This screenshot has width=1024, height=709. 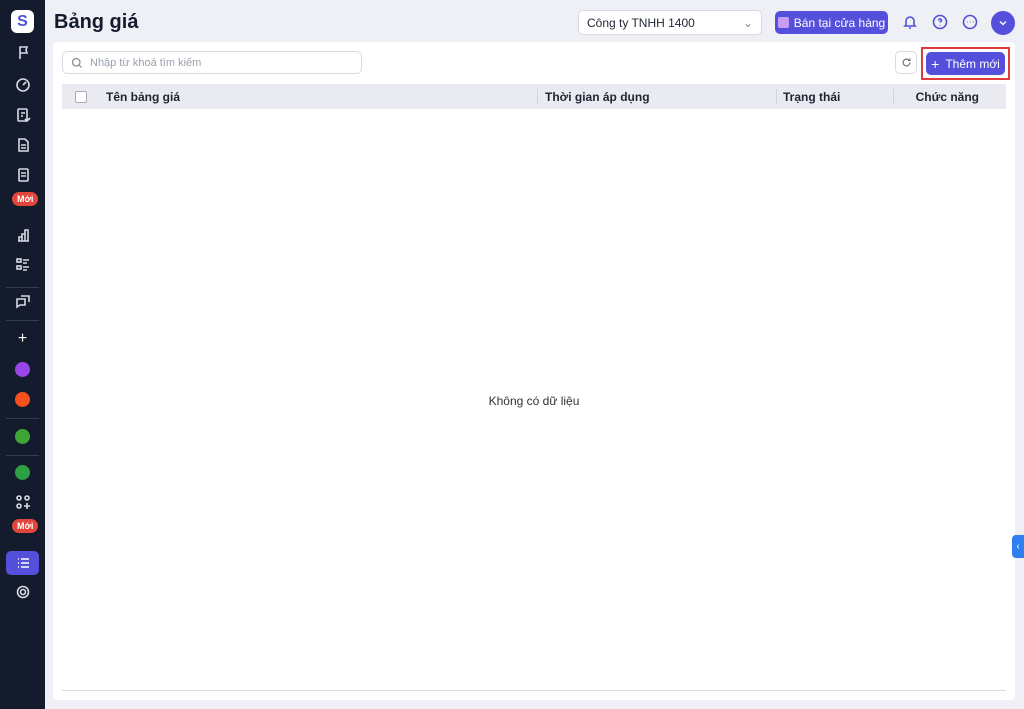 I want to click on add-button-highlight: + Thêm mới, so click(x=965, y=63).